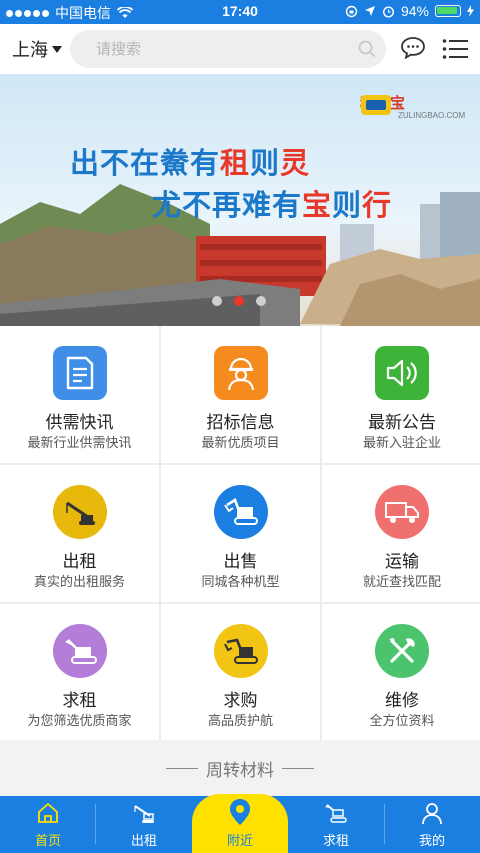  I want to click on worker-icon, so click(240, 373).